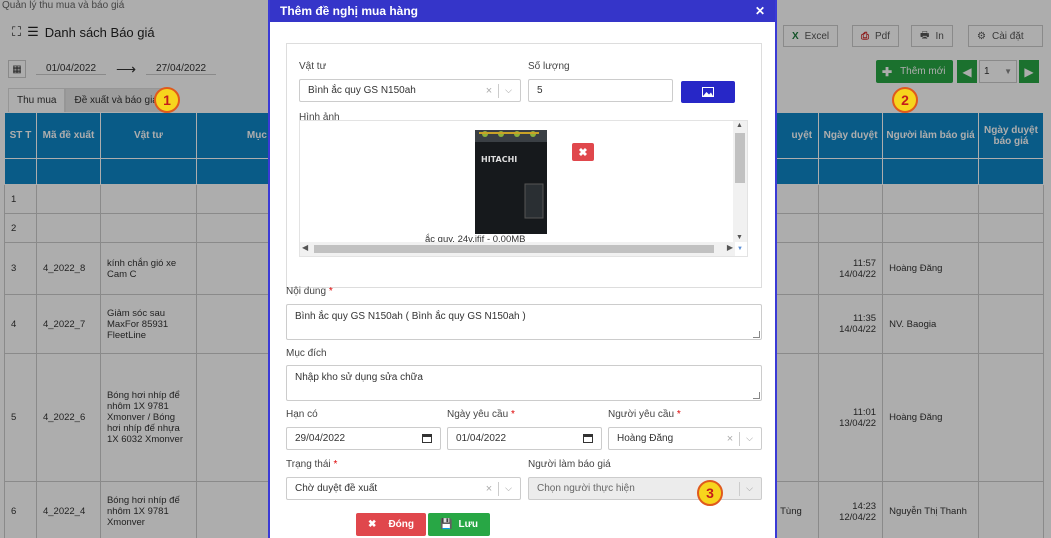 The width and height of the screenshot is (1051, 538). Describe the element at coordinates (403, 488) in the screenshot. I see `trang-thai-select: Chờ duyệt đề xuất × ⌵` at that location.